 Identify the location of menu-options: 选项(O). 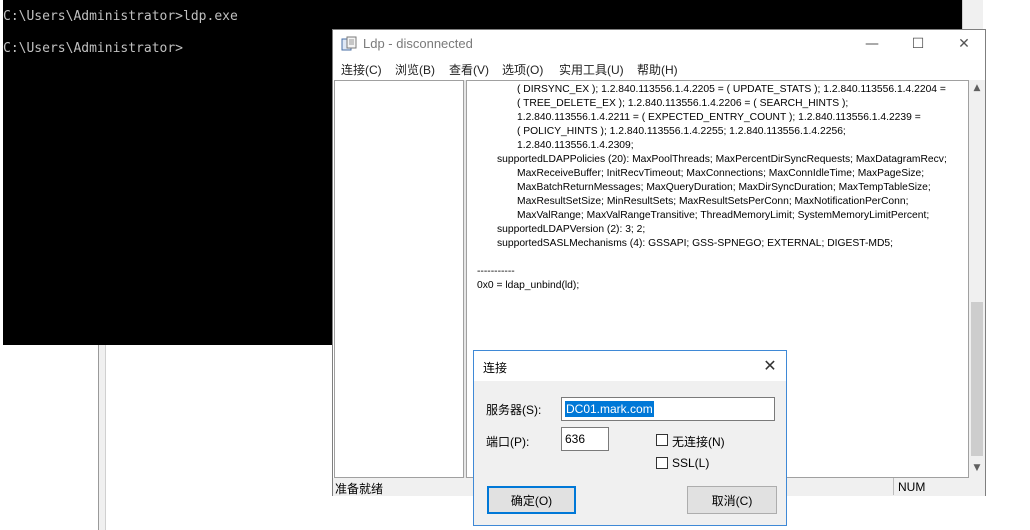
(522, 69).